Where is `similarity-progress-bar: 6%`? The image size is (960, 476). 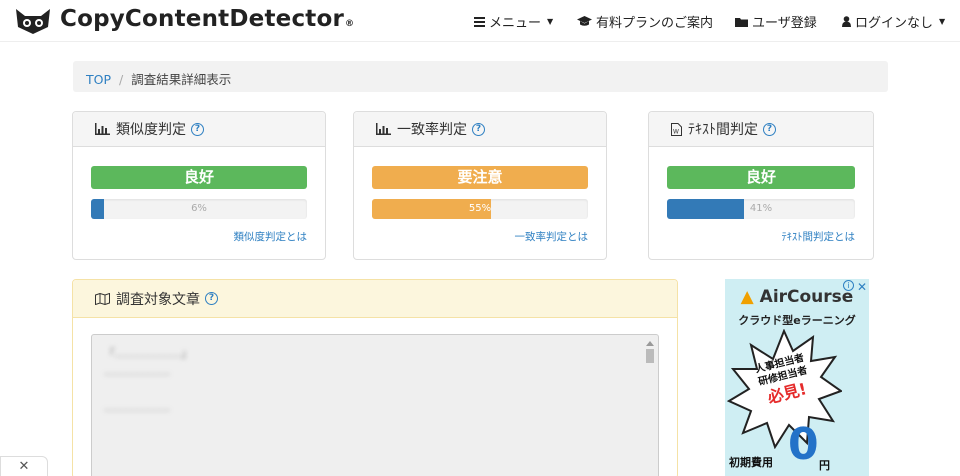
similarity-progress-bar: 6% is located at coordinates (199, 209).